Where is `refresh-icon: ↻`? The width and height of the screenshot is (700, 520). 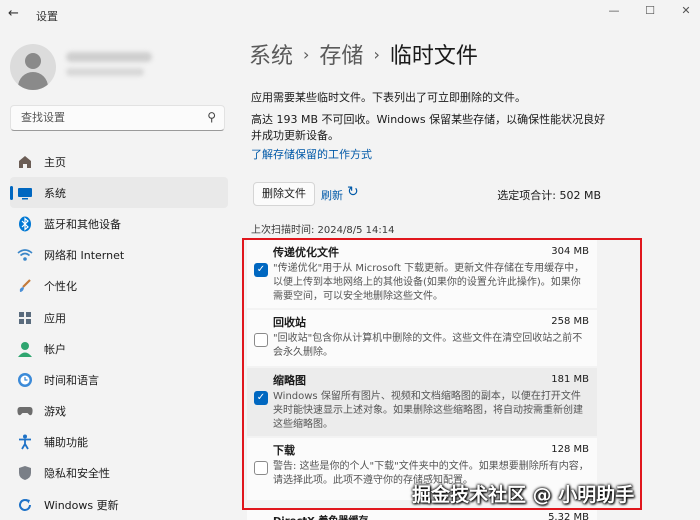 refresh-icon: ↻ is located at coordinates (353, 192).